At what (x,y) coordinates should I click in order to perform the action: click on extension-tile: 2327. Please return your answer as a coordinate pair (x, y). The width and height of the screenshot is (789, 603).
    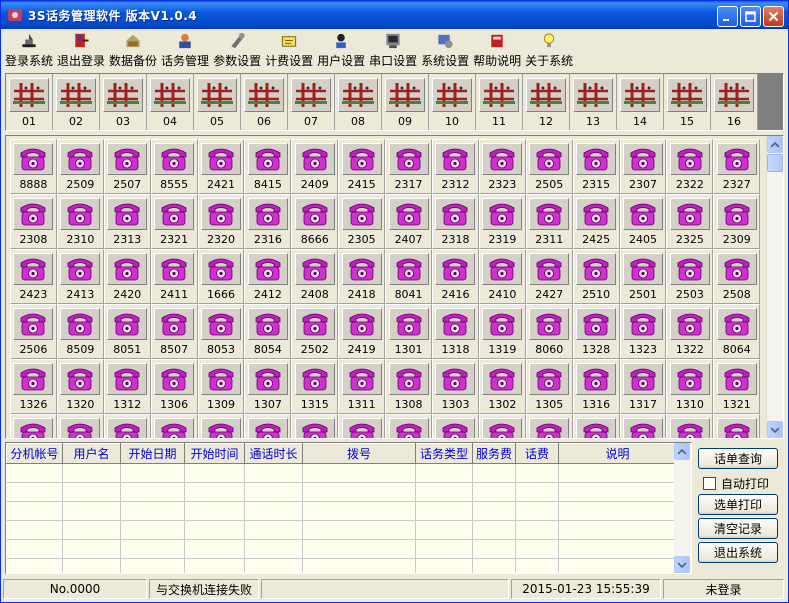
    Looking at the image, I should click on (737, 166).